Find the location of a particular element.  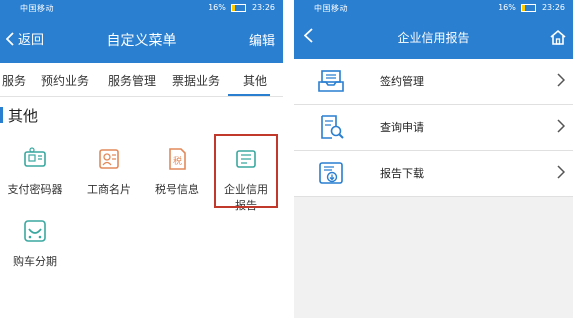

grid-item-label: 税号信息 is located at coordinates (177, 189).